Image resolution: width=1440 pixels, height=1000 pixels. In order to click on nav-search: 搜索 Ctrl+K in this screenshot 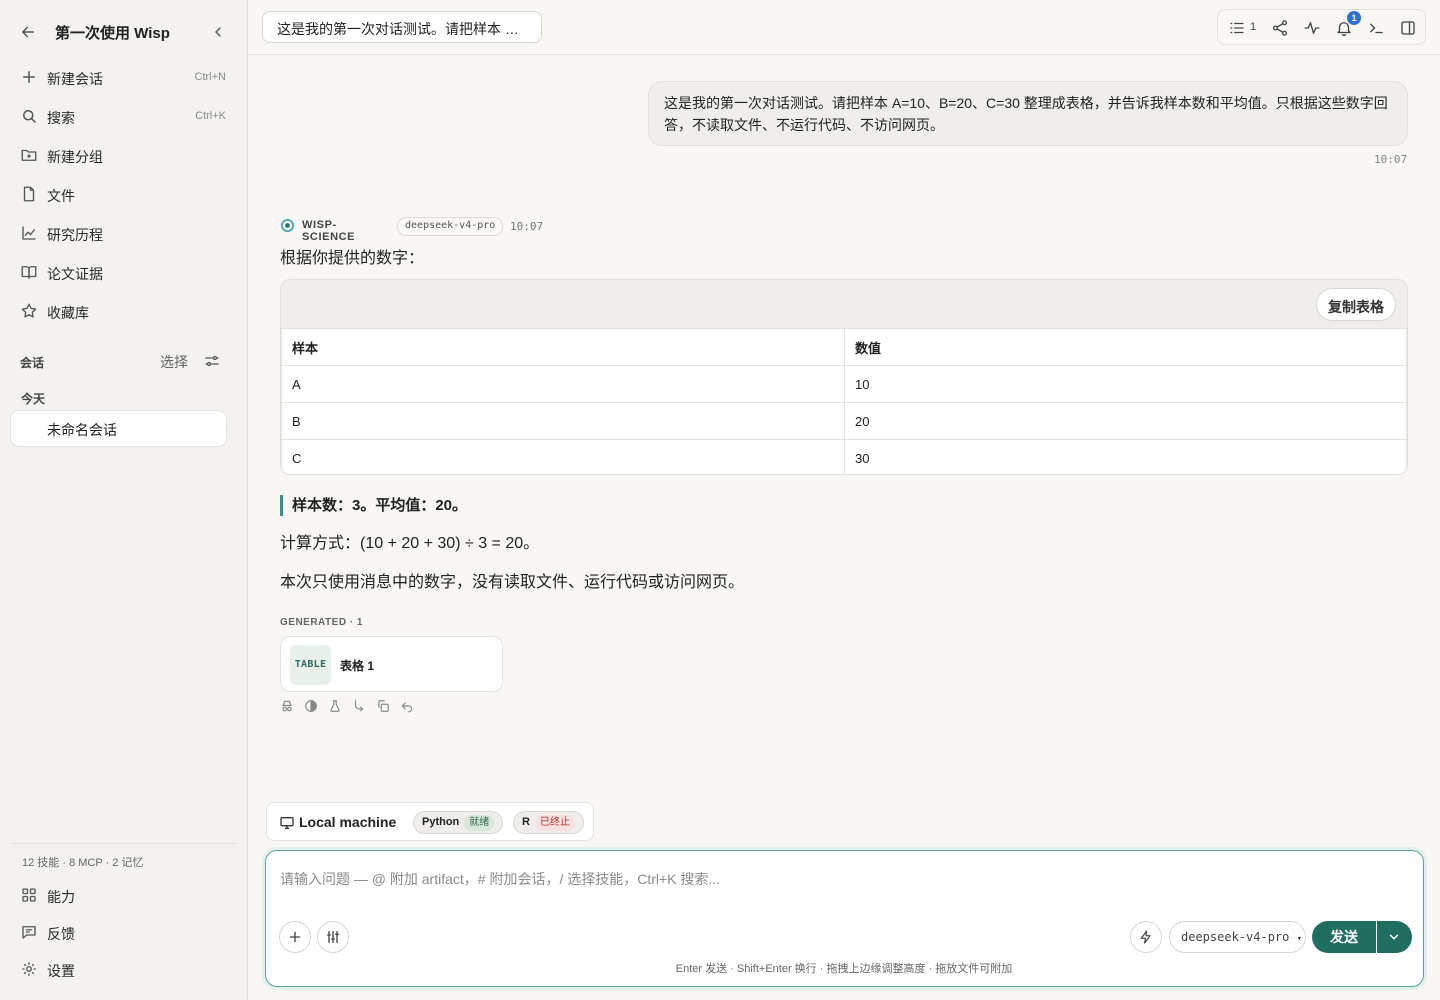, I will do `click(124, 116)`.